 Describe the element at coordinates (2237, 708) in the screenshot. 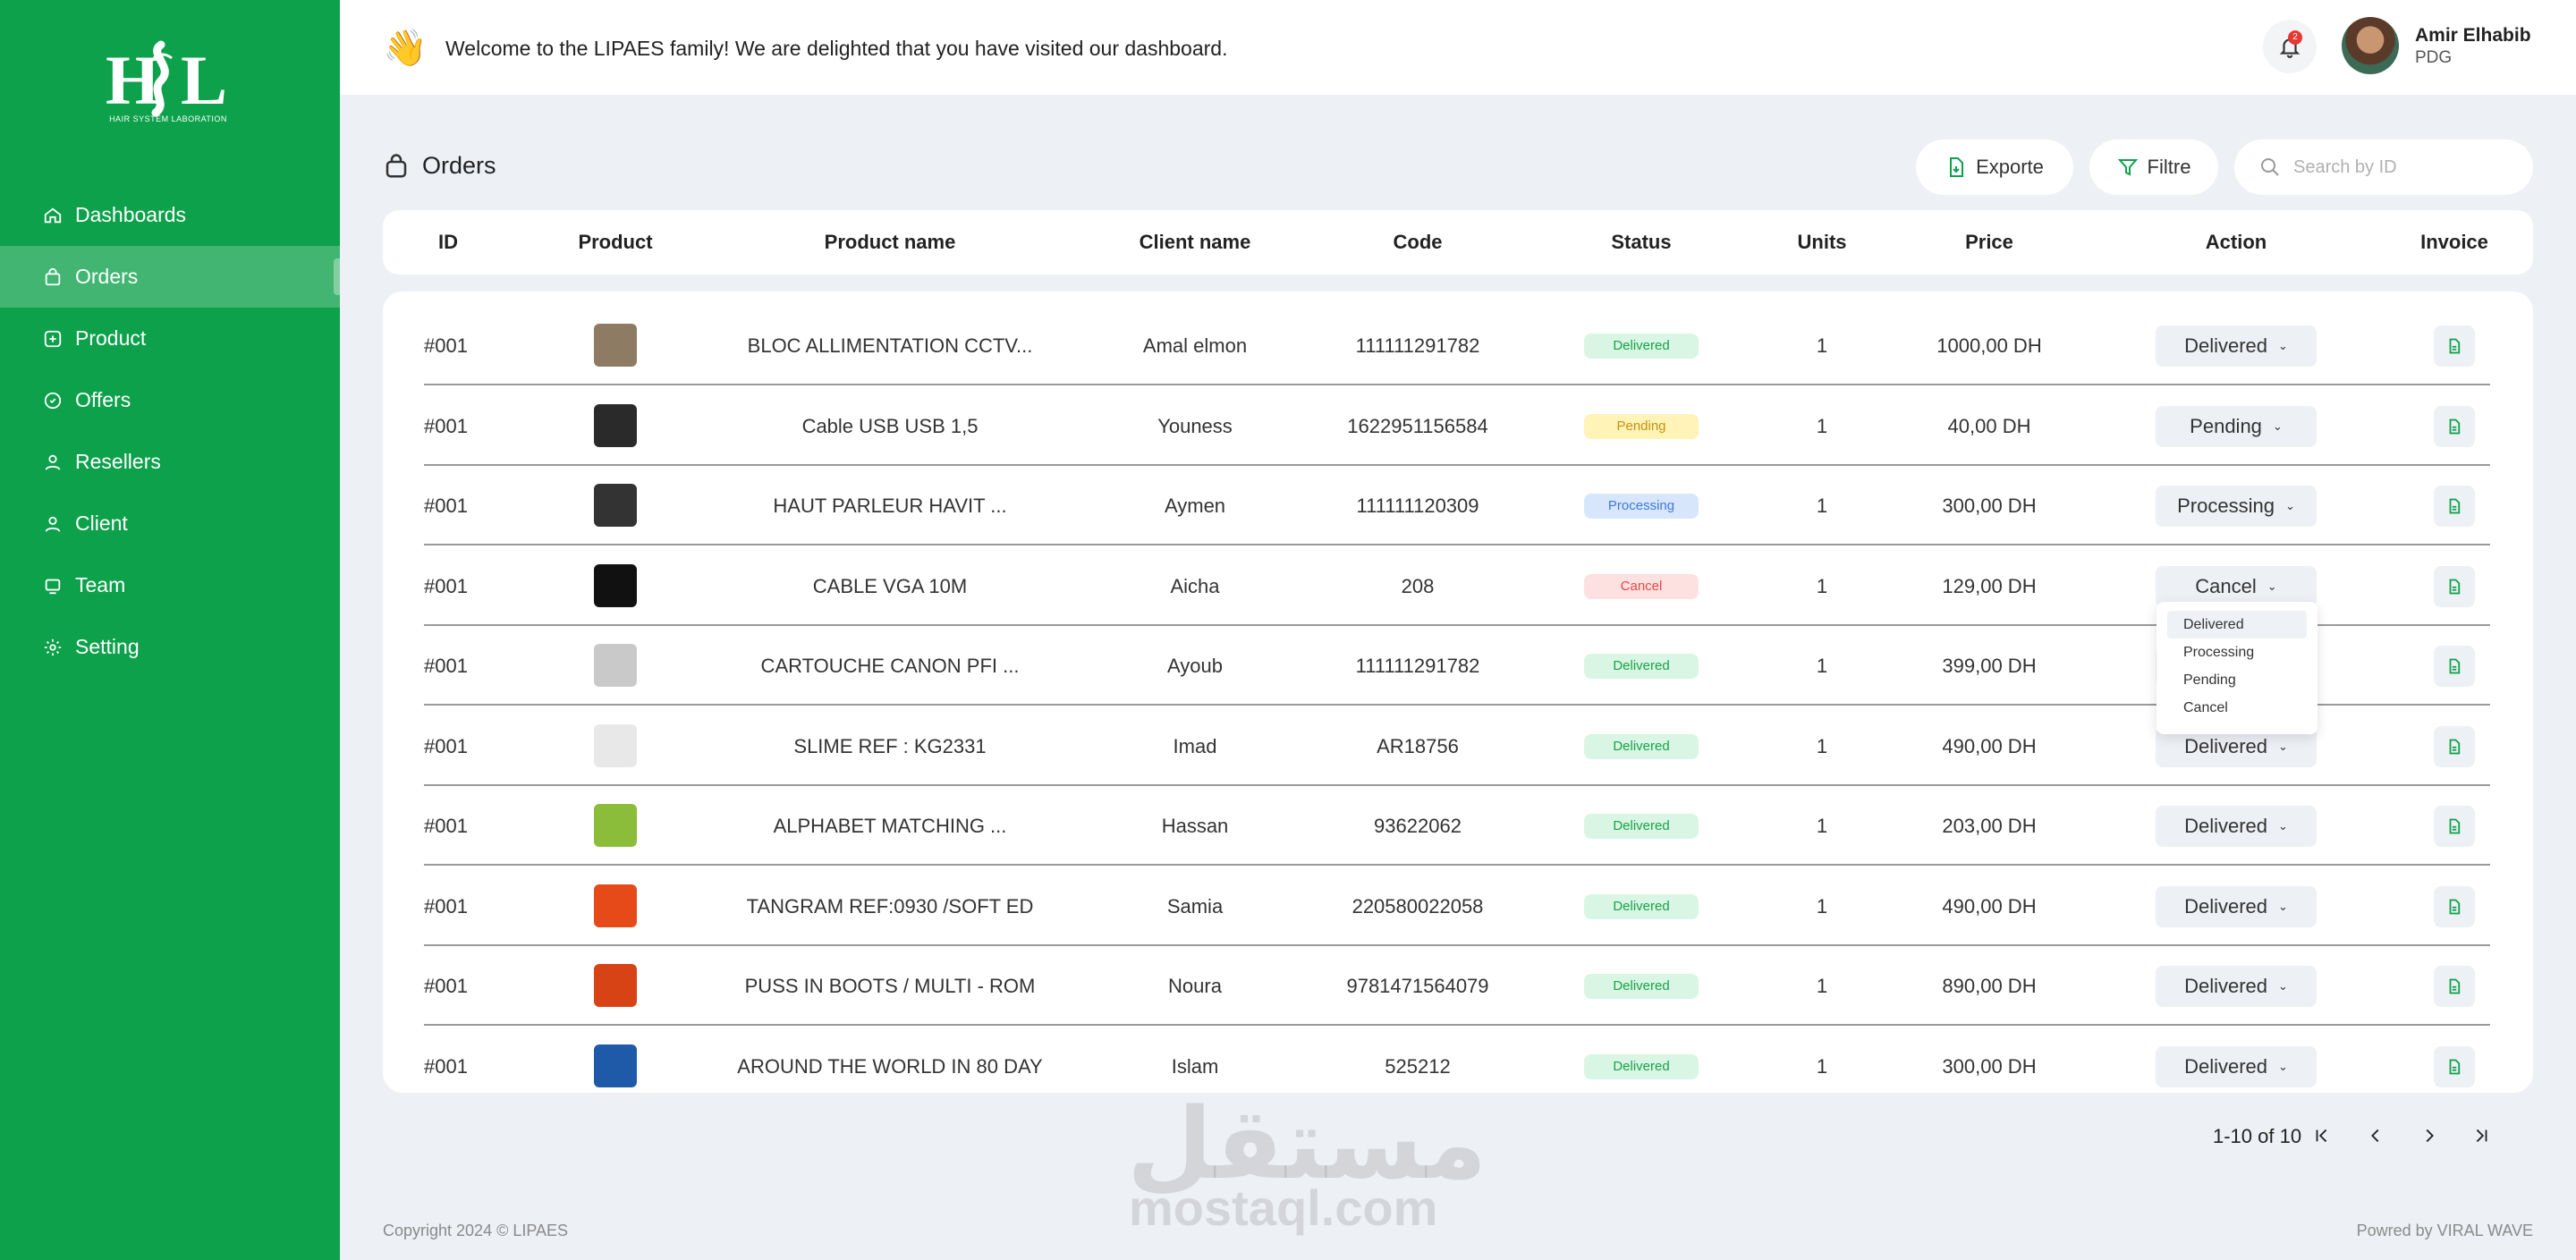

I see `dropdown-option-cancel: Cancel` at that location.